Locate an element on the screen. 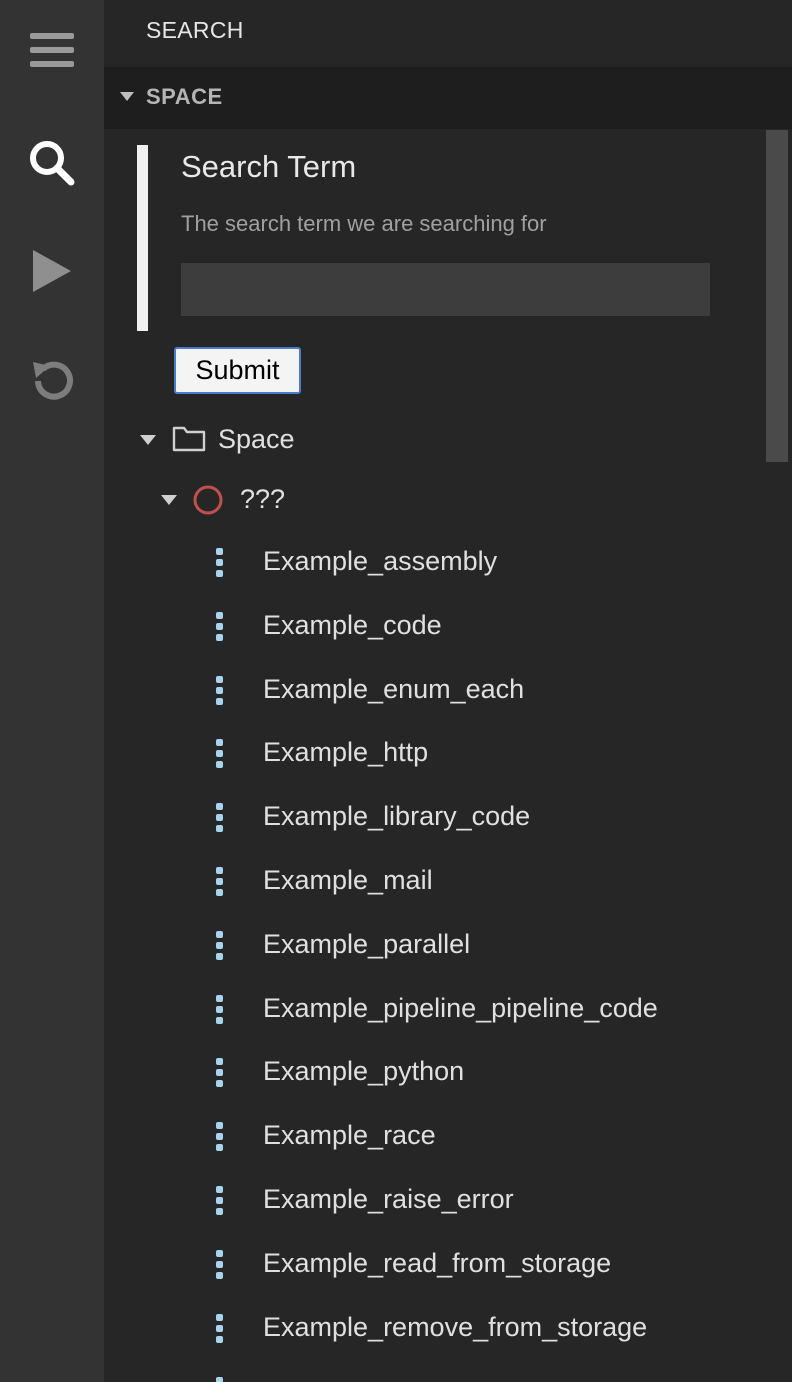  tree-item: Example_parallel is located at coordinates (434, 947).